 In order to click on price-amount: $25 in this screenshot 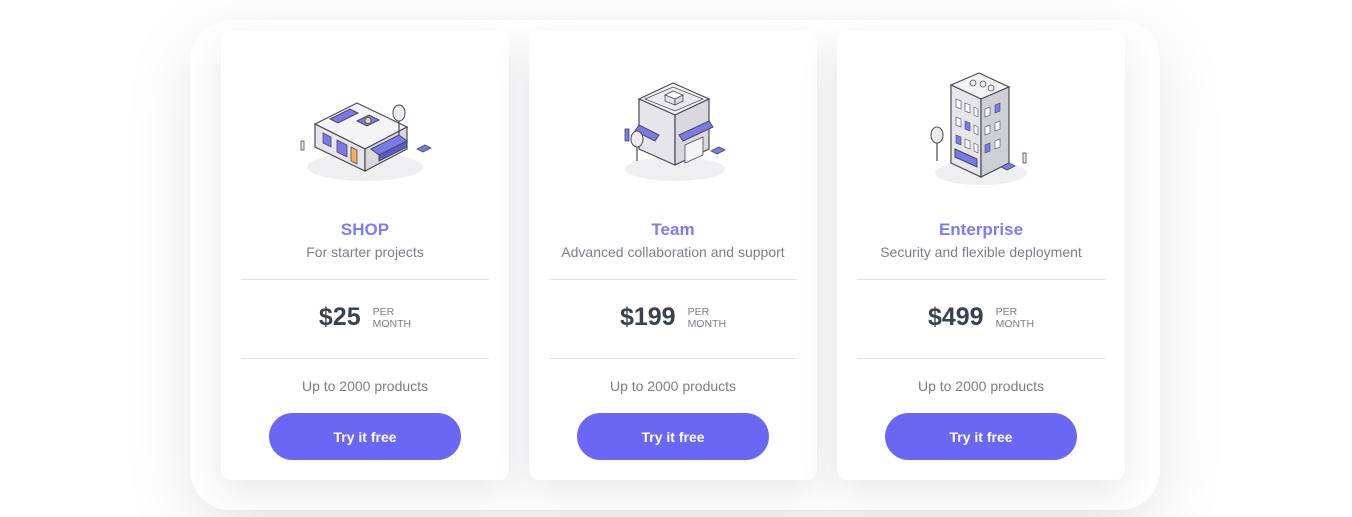, I will do `click(339, 317)`.